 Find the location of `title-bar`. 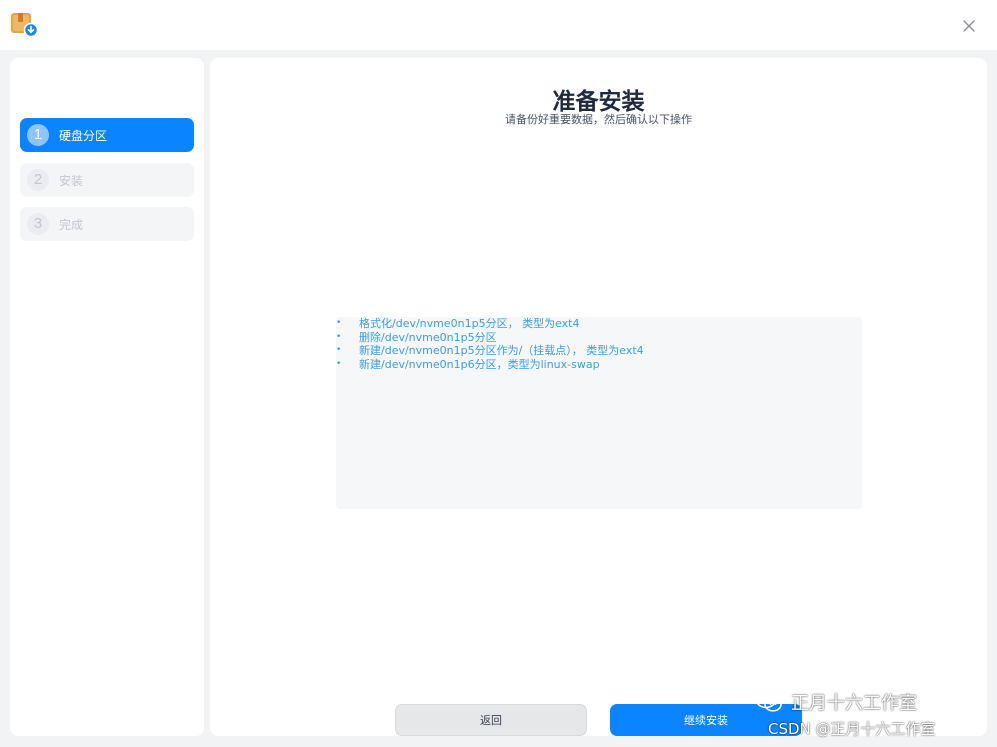

title-bar is located at coordinates (498, 25).